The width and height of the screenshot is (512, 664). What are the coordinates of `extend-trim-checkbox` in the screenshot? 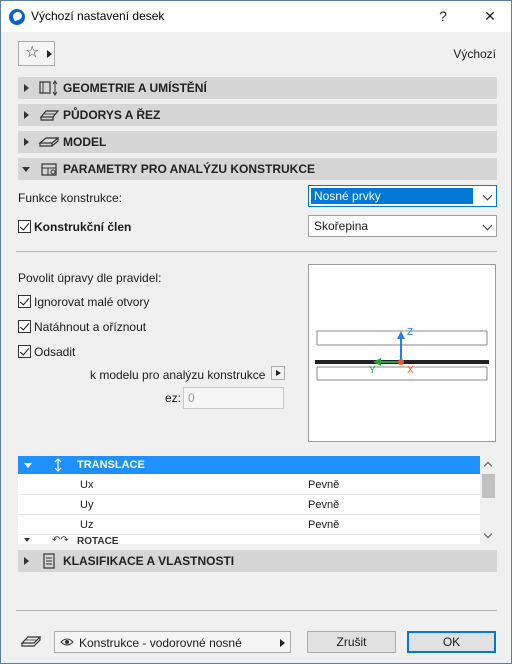 It's located at (24, 326).